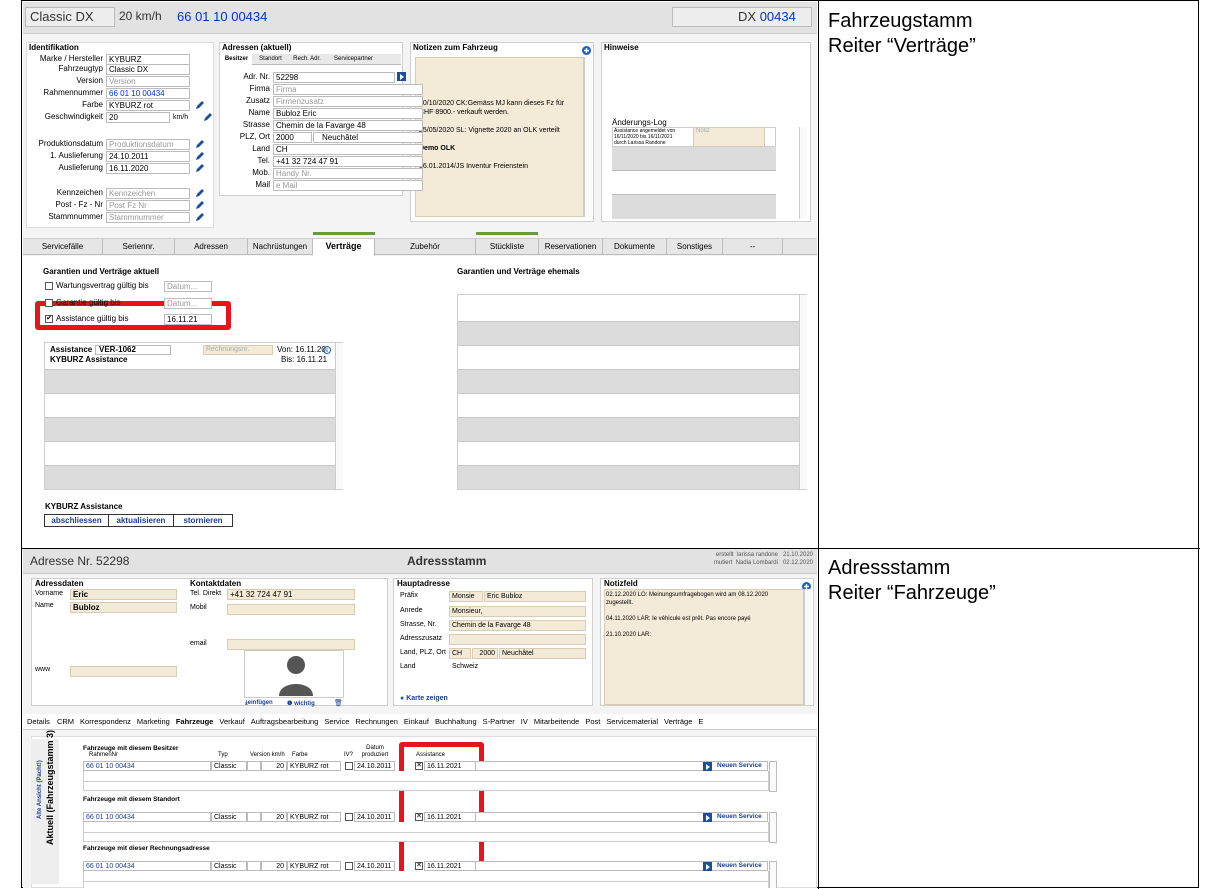 Image resolution: width=1207 pixels, height=889 pixels. What do you see at coordinates (348, 161) in the screenshot?
I see `addr-field-7: +41 32 724 47 91` at bounding box center [348, 161].